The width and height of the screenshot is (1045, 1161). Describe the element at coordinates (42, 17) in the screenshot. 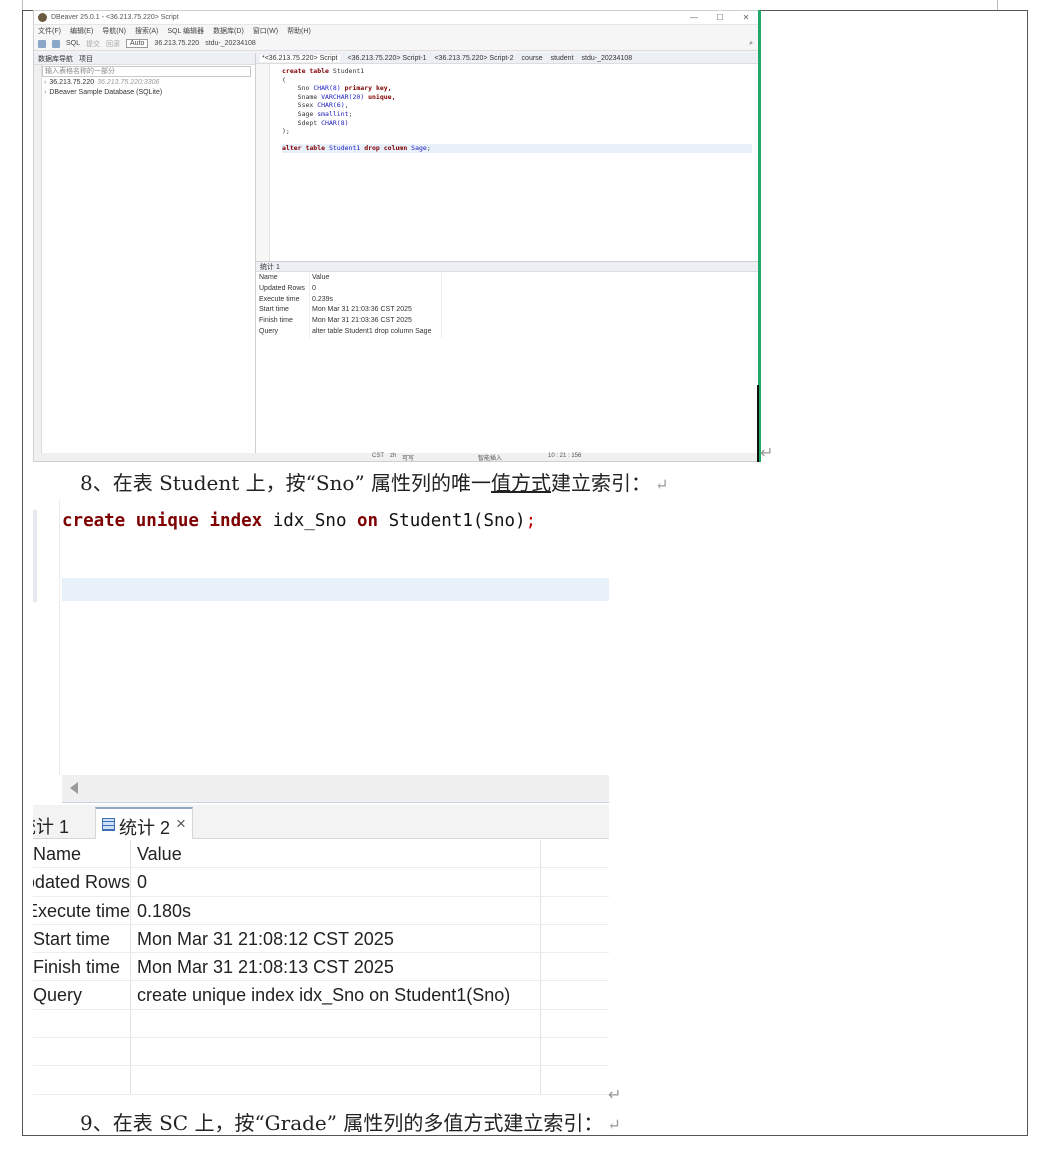

I see `dbeaver-logo-icon` at that location.